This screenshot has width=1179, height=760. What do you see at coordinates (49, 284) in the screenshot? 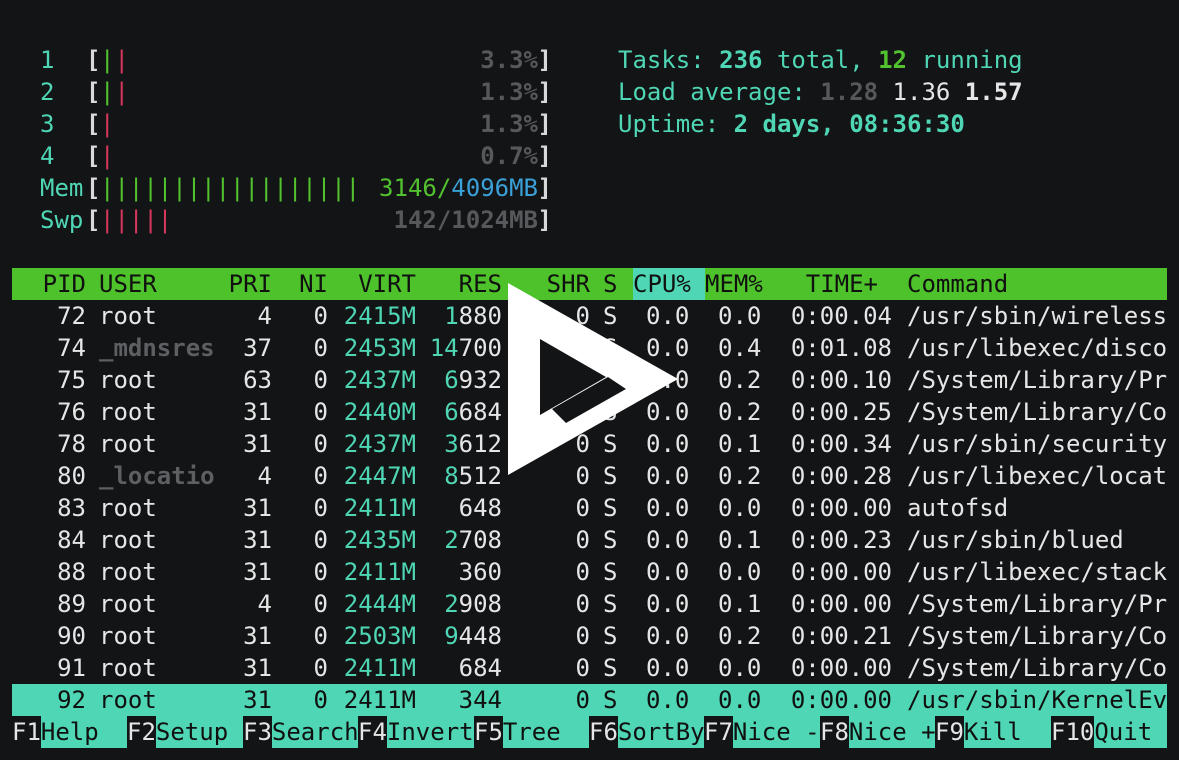
I see `col-pid: PID` at bounding box center [49, 284].